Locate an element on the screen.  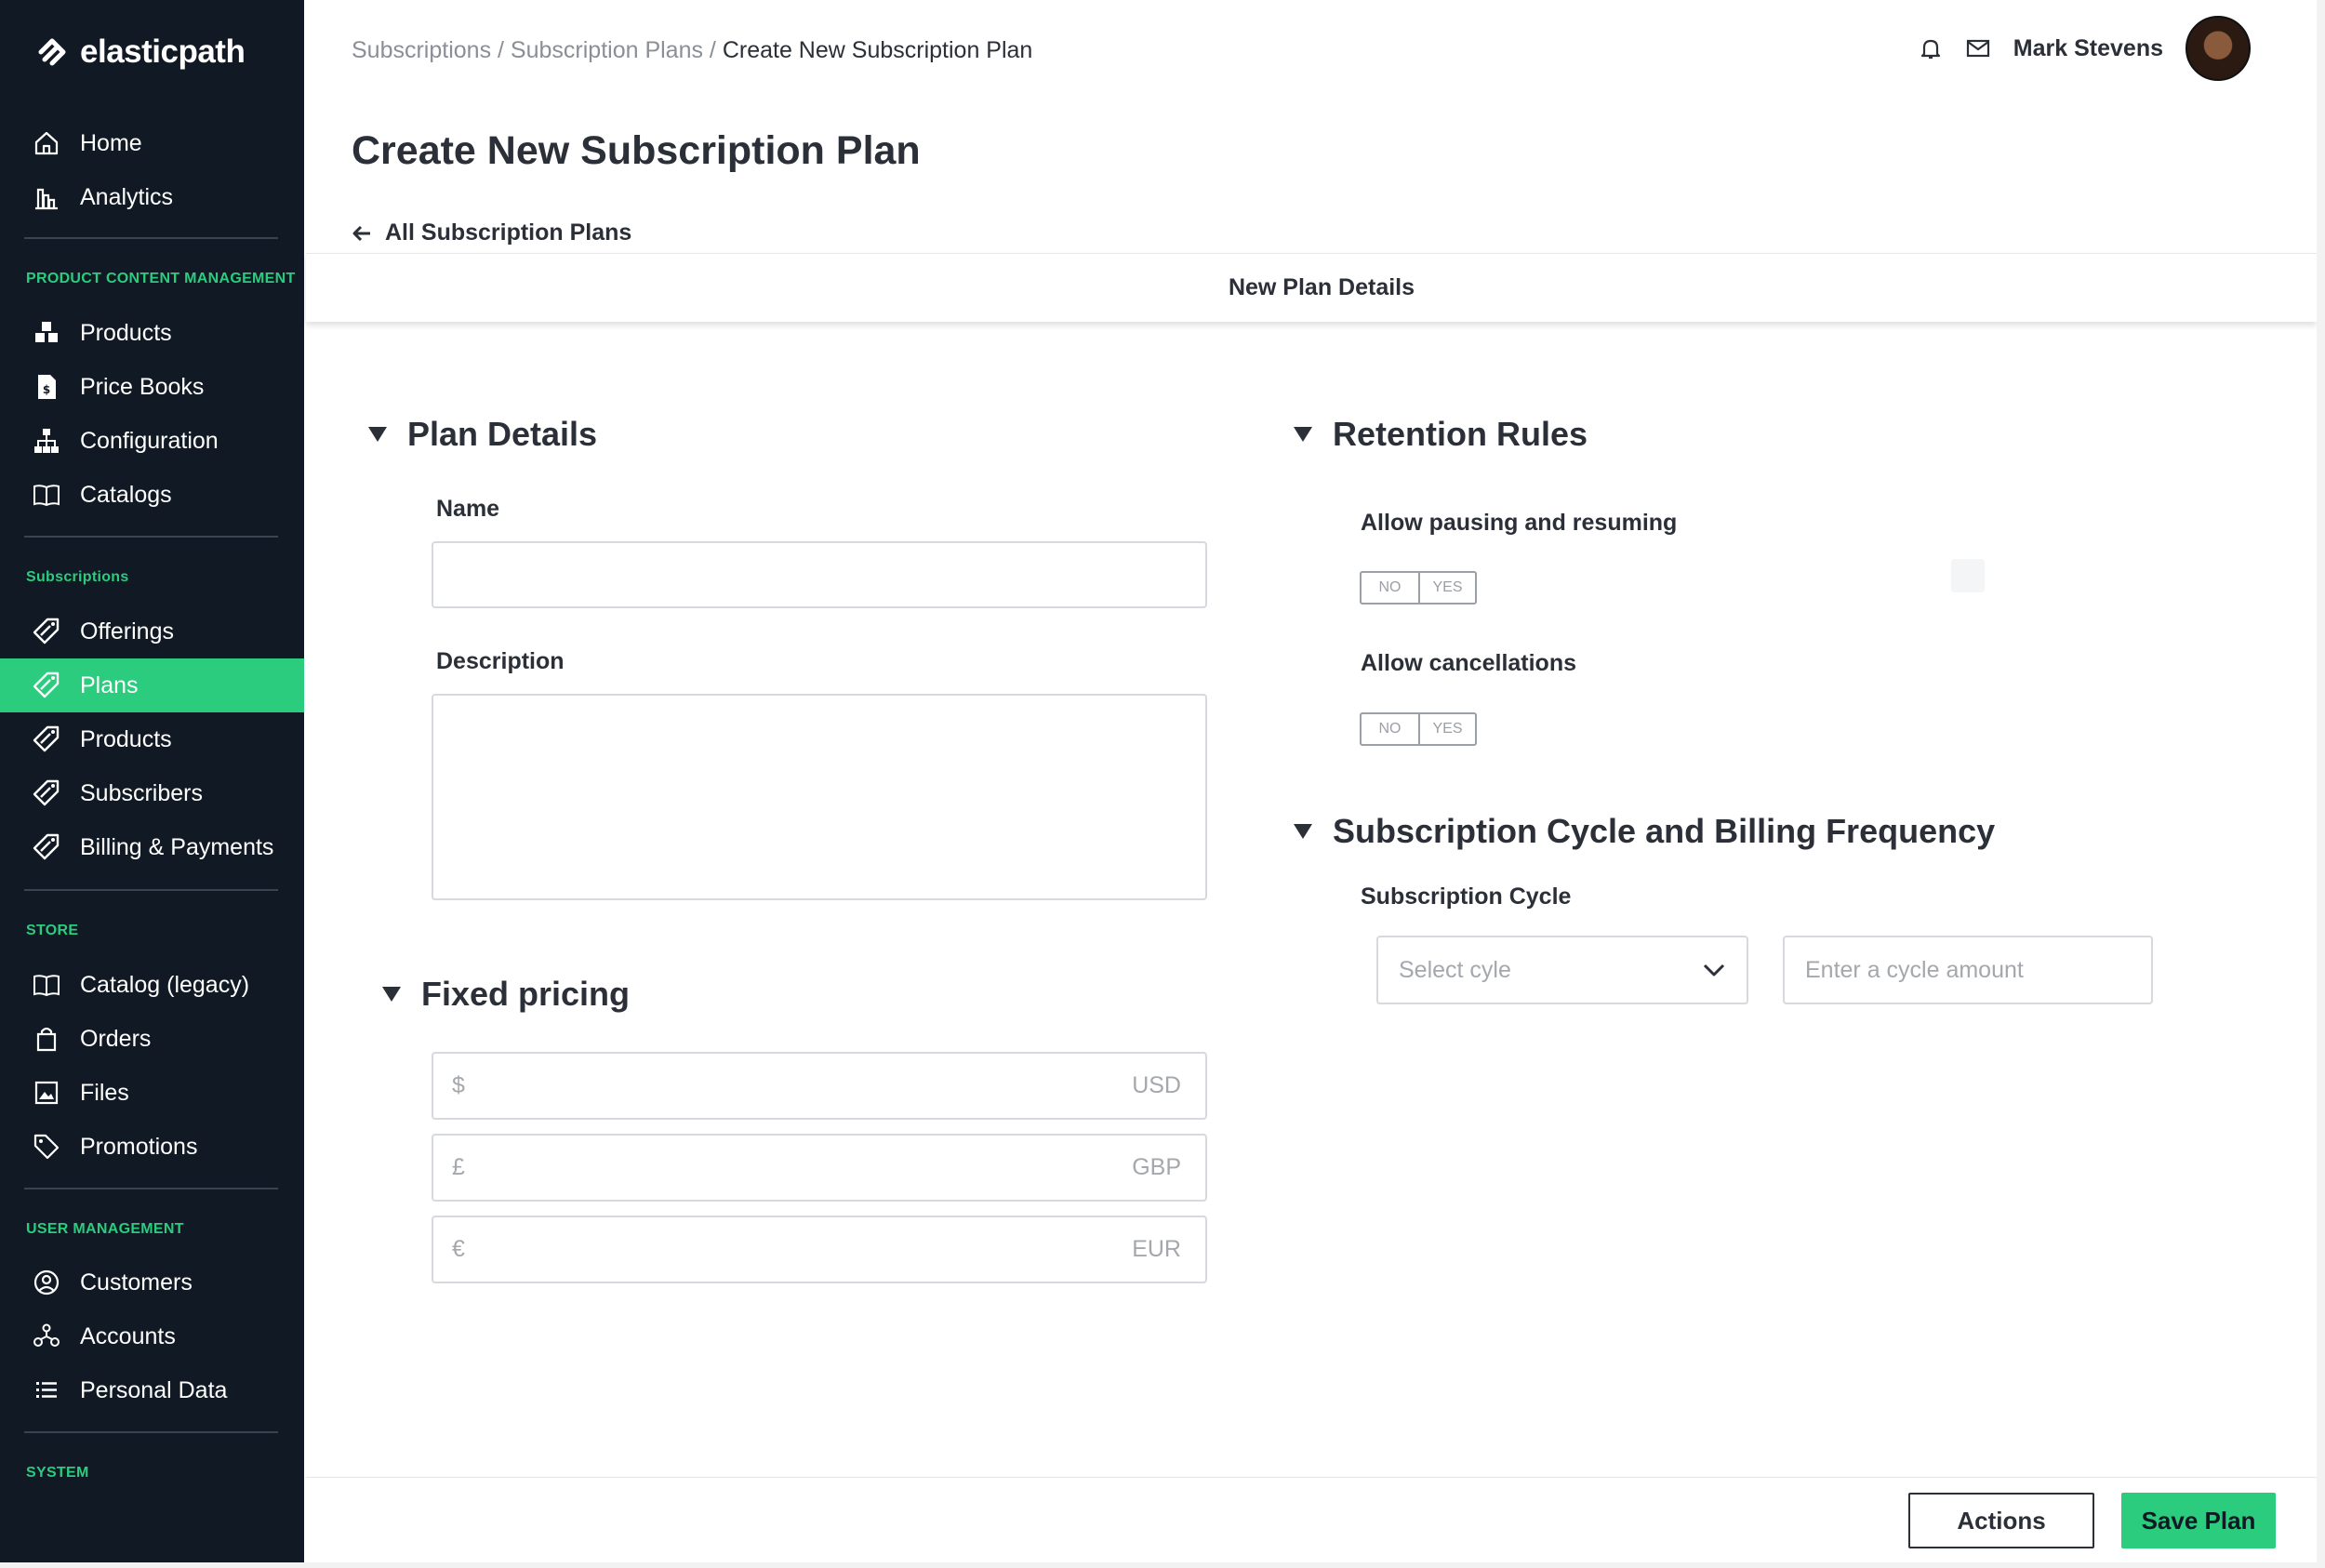
tab-bar: New Plan Details is located at coordinates (1311, 287).